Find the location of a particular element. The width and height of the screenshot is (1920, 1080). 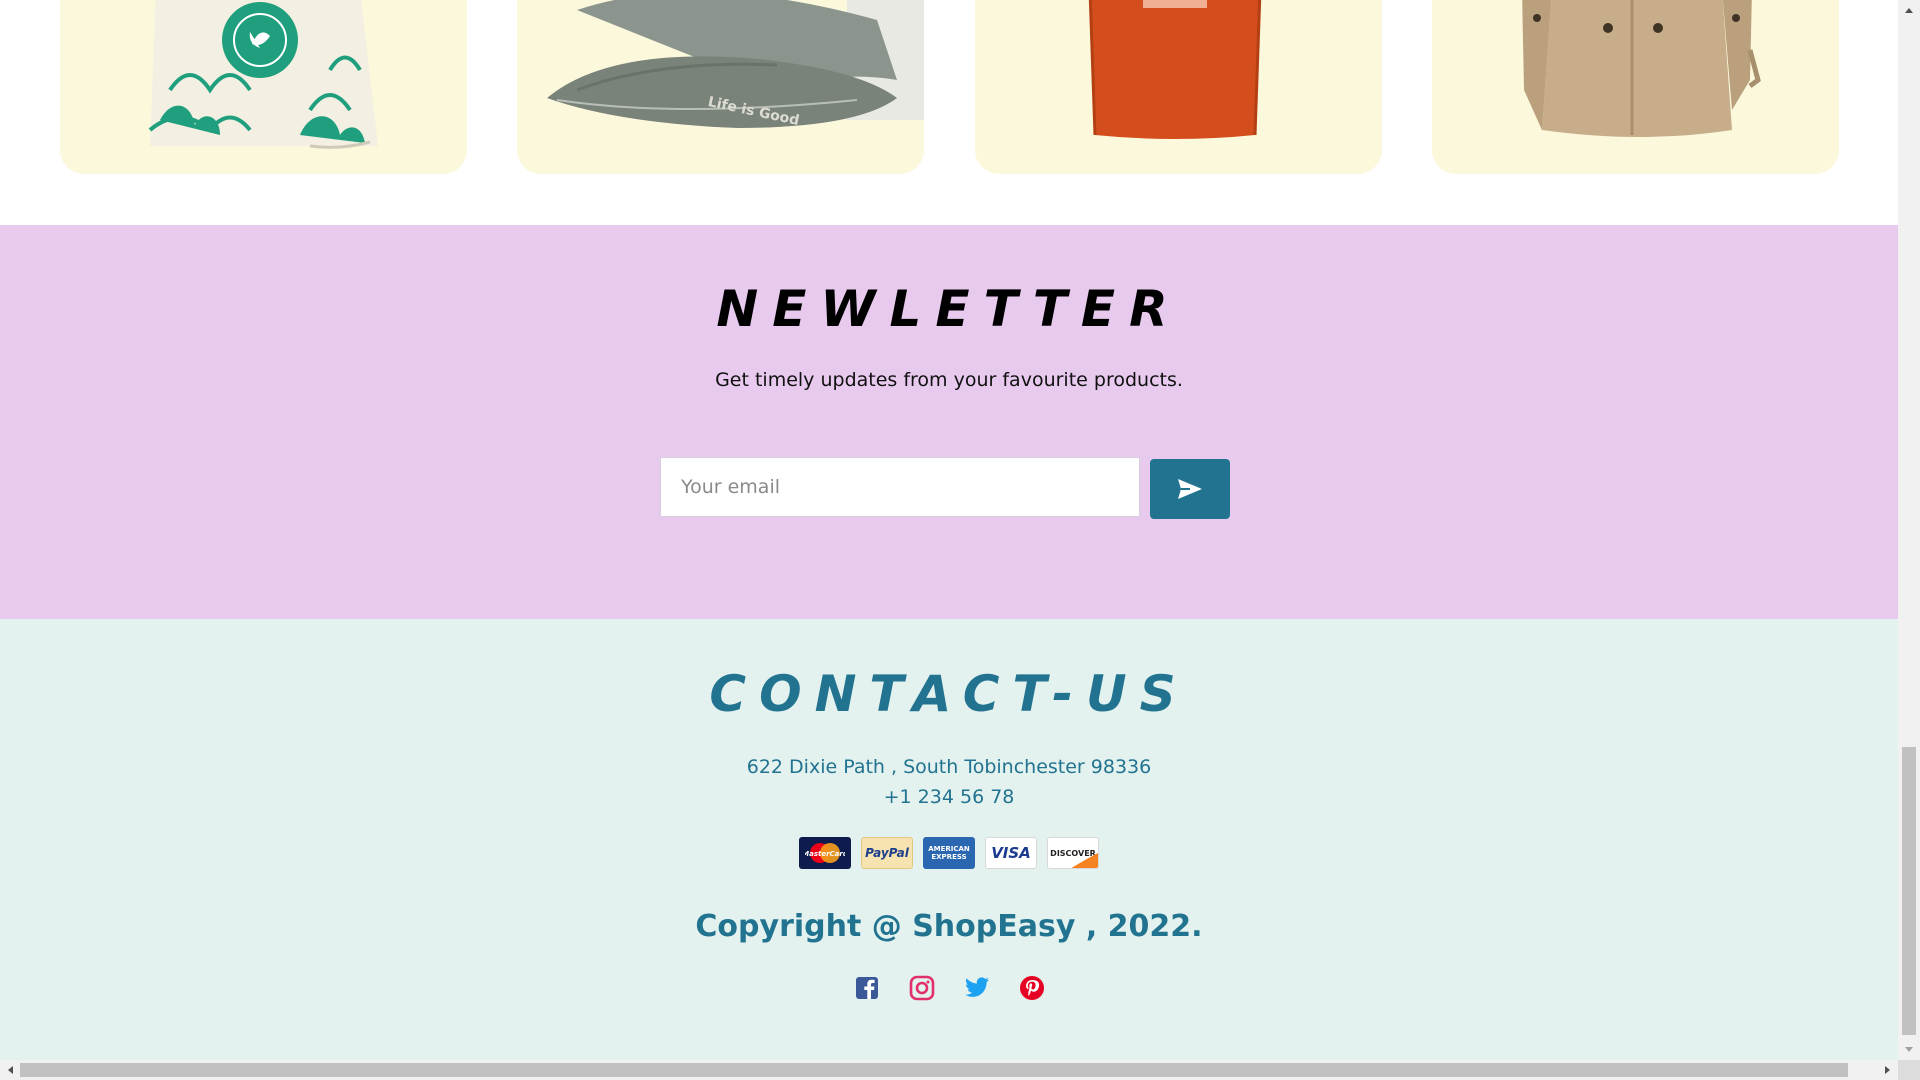

trench-coat-image is located at coordinates (1641, 68).